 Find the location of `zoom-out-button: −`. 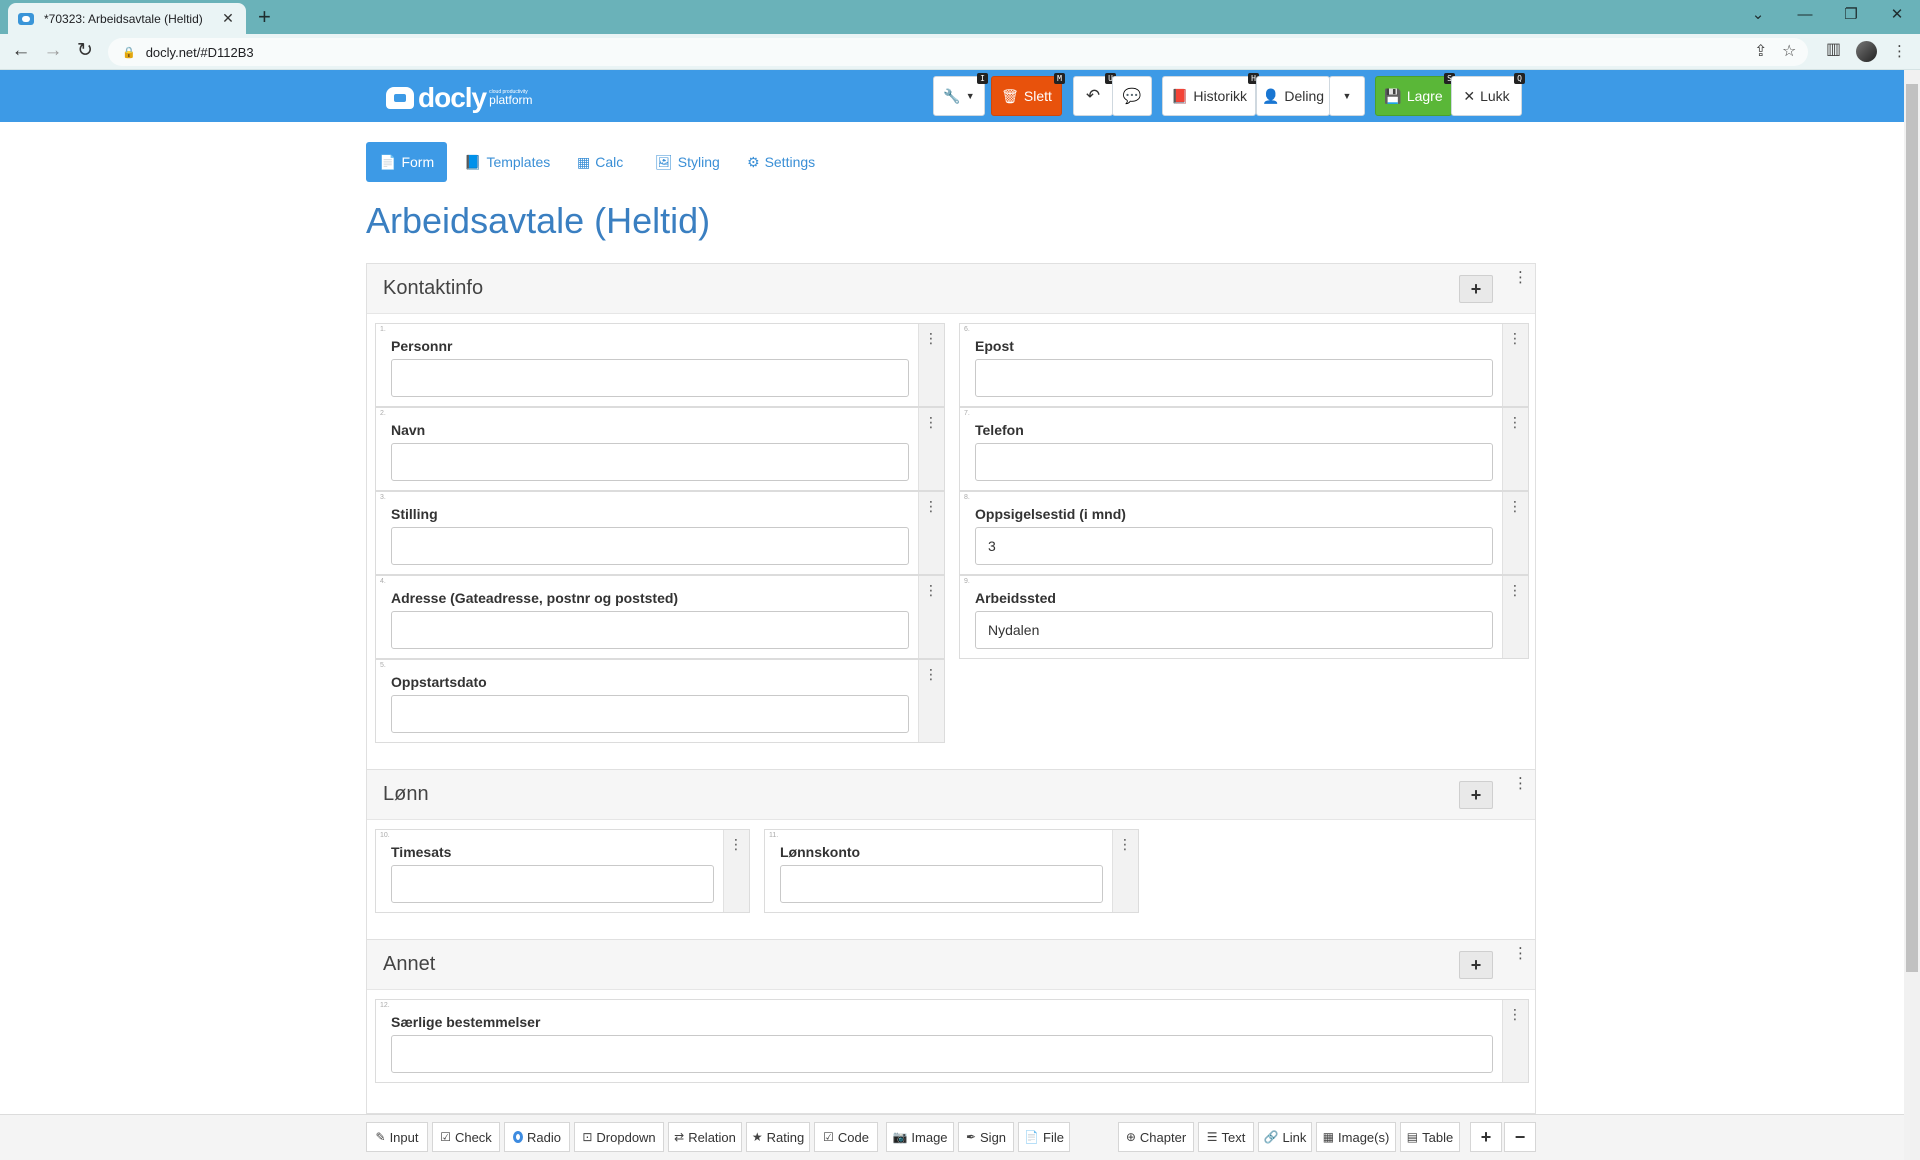

zoom-out-button: − is located at coordinates (1520, 1137).